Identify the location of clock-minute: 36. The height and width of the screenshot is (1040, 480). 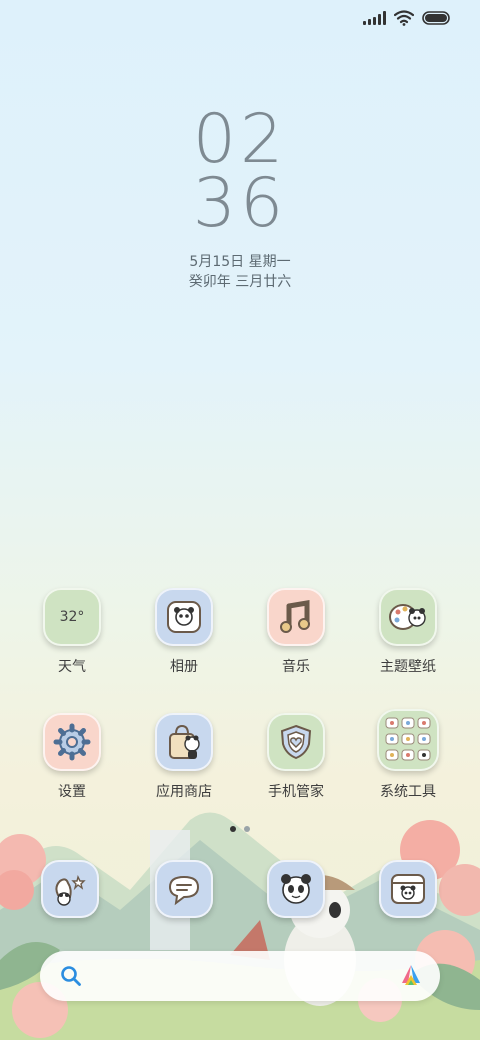
(240, 203).